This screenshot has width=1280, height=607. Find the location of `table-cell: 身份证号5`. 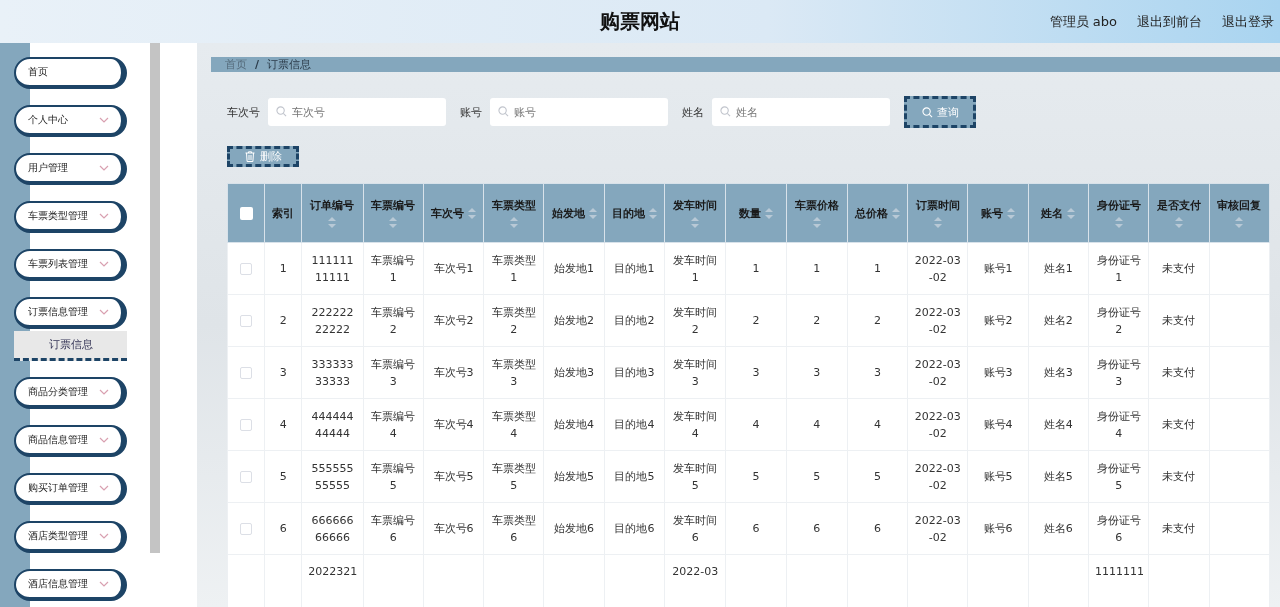

table-cell: 身份证号5 is located at coordinates (1118, 476).